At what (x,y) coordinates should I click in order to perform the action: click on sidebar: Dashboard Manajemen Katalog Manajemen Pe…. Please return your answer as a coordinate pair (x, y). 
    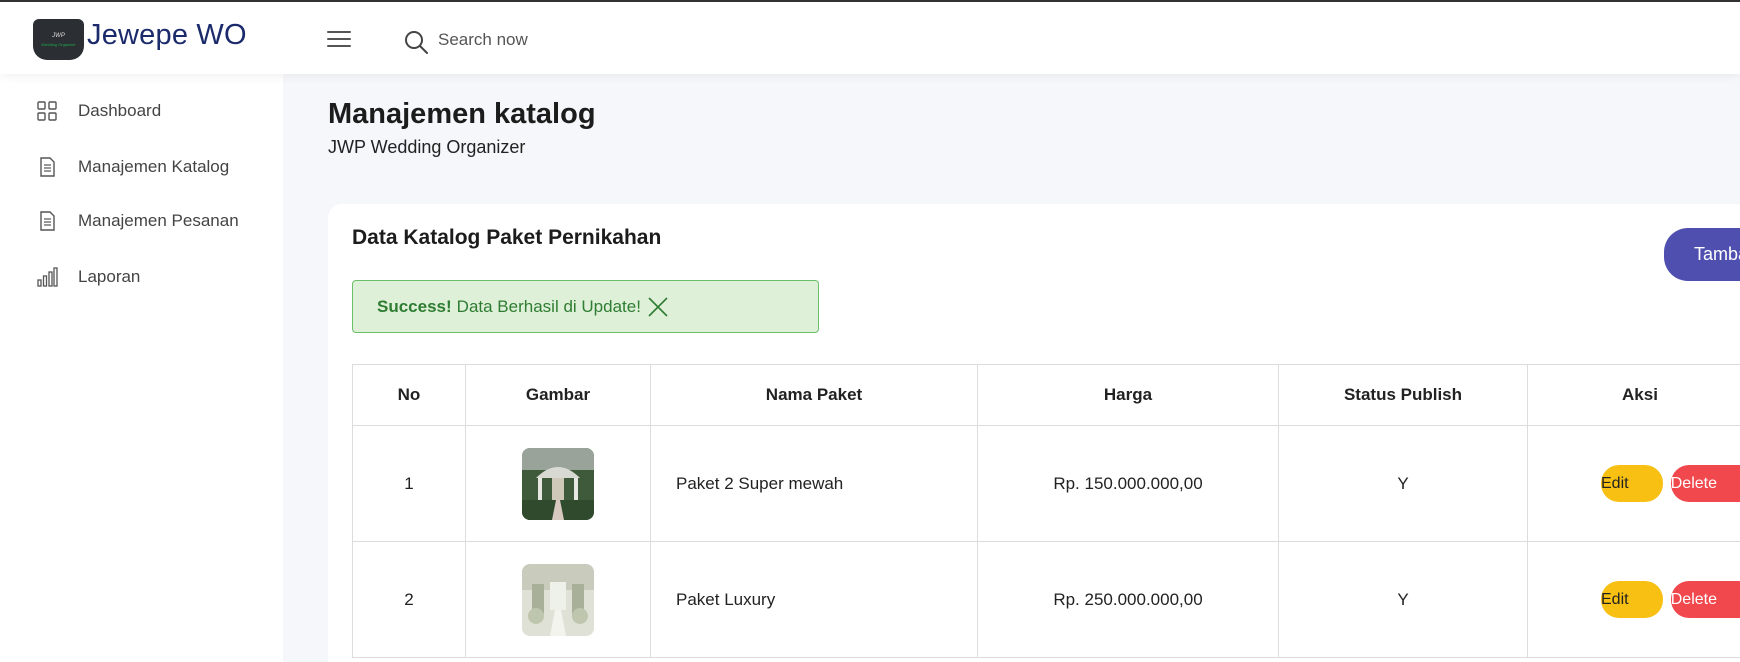
    Looking at the image, I should click on (141, 368).